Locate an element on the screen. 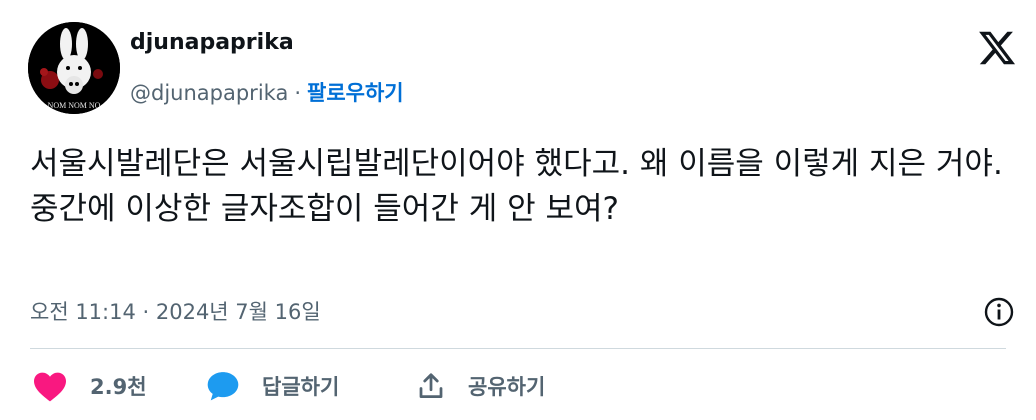 The width and height of the screenshot is (1036, 420). share-icon is located at coordinates (431, 385).